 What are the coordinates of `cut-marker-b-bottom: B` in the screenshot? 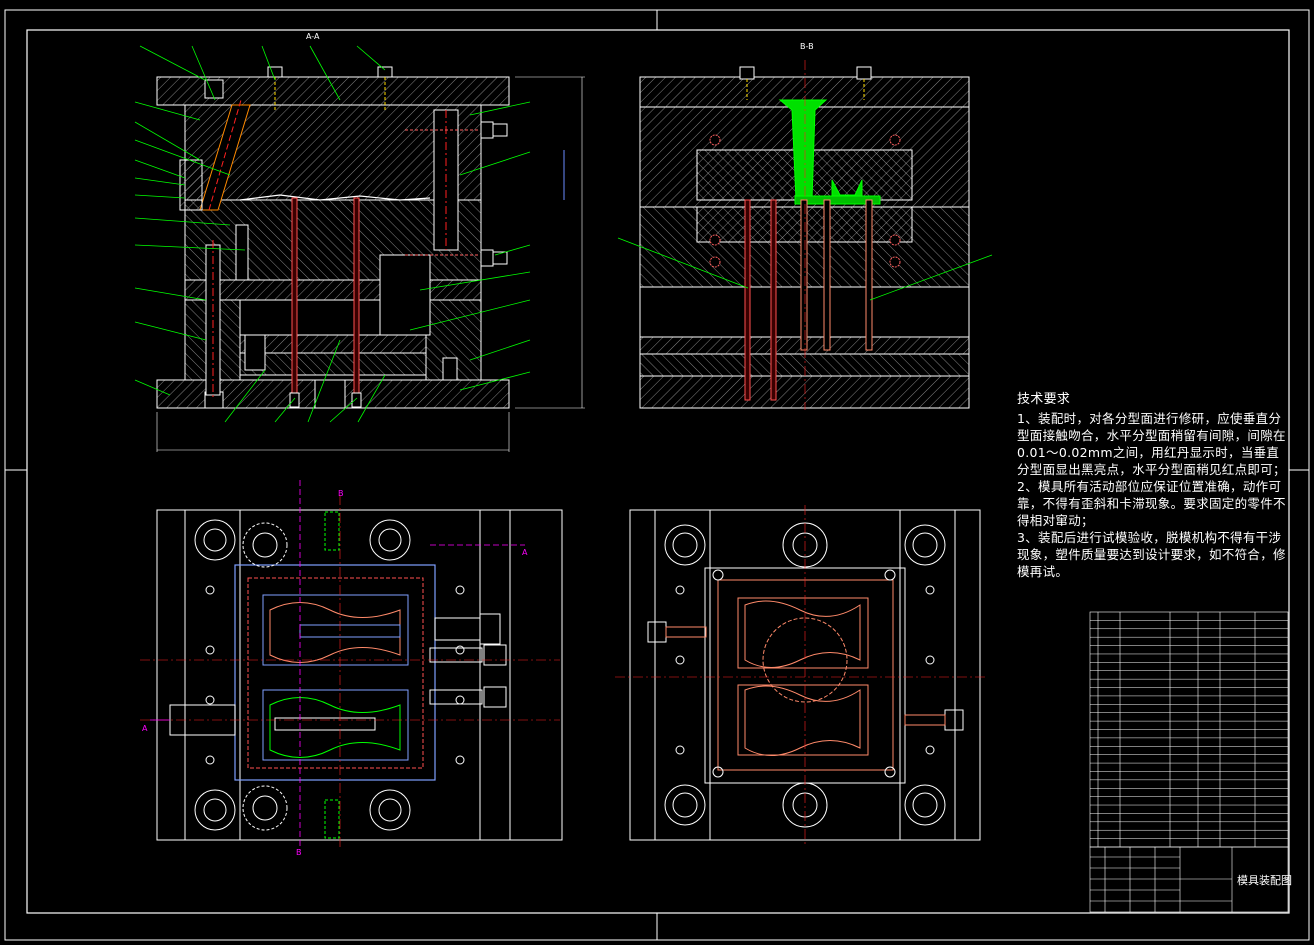 It's located at (299, 852).